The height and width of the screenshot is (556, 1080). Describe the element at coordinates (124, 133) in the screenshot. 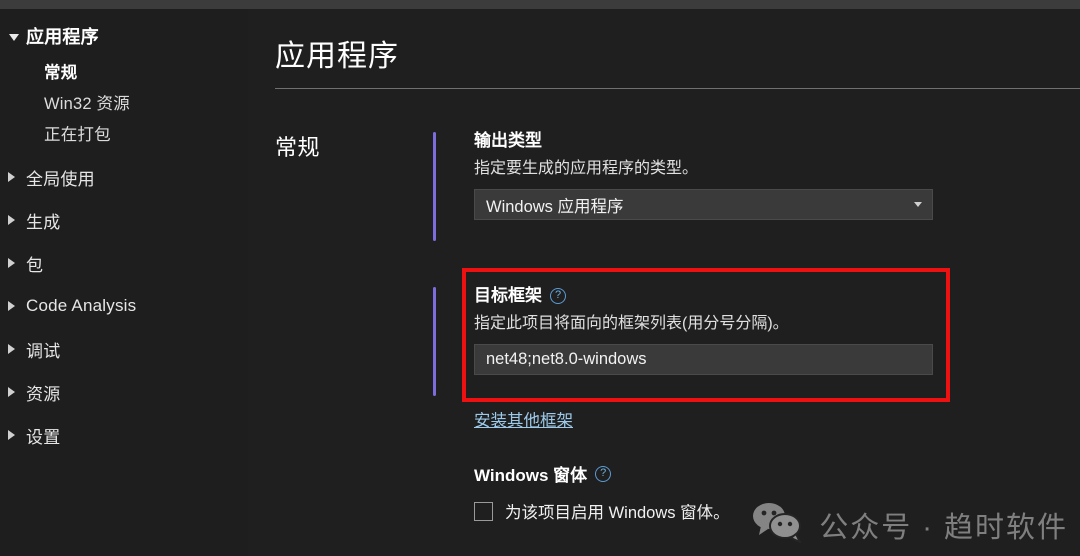

I see `sidebar-item-packaging: 正在打包` at that location.